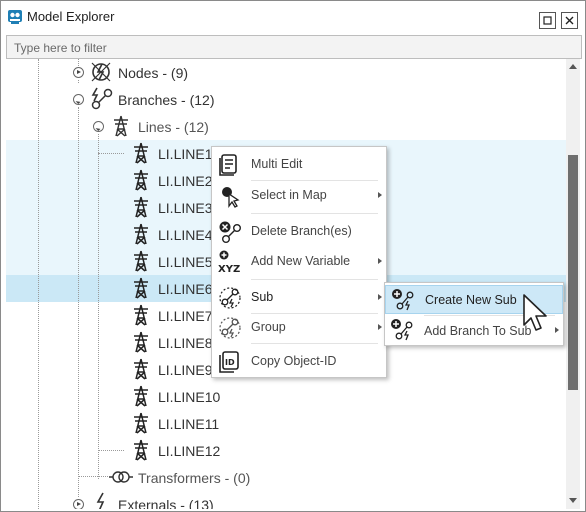 This screenshot has width=586, height=512. What do you see at coordinates (286, 396) in the screenshot?
I see `tree-item-line: LI.LINE10` at bounding box center [286, 396].